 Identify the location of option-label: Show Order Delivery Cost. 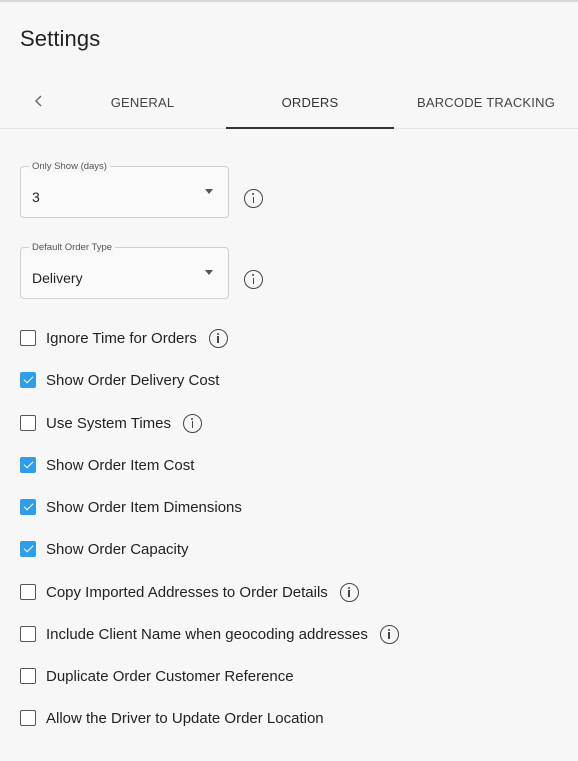
(133, 380).